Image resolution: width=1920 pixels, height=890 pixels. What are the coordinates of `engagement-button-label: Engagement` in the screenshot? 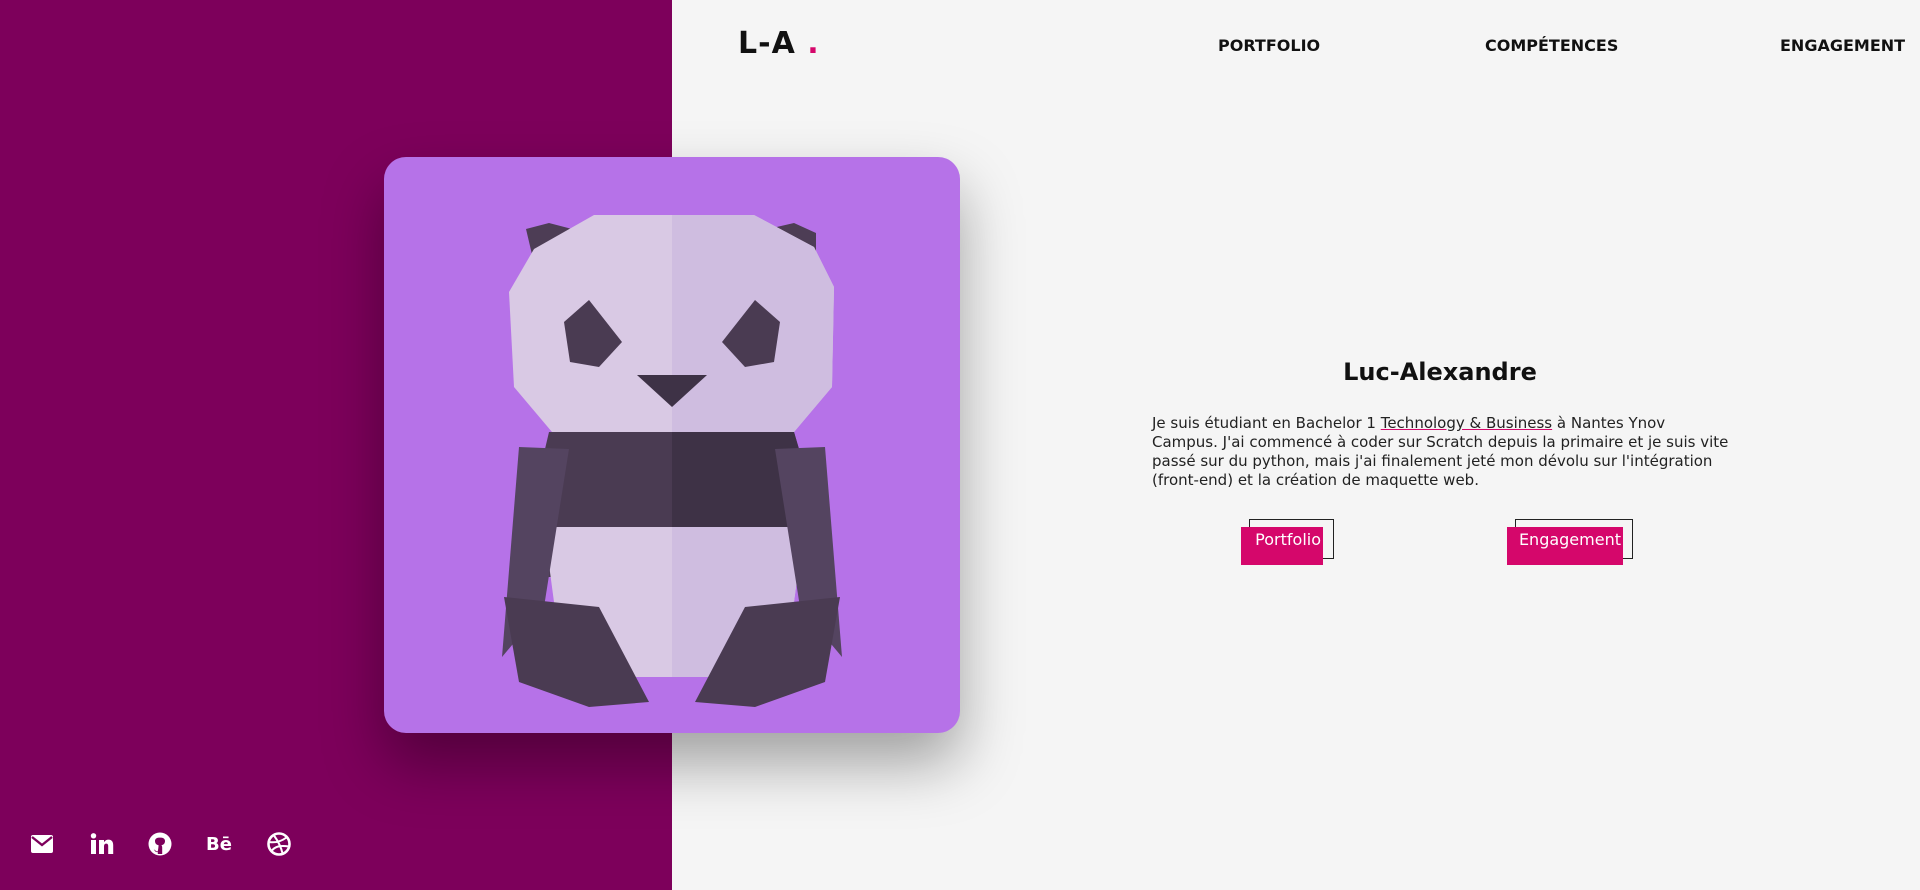 It's located at (1569, 539).